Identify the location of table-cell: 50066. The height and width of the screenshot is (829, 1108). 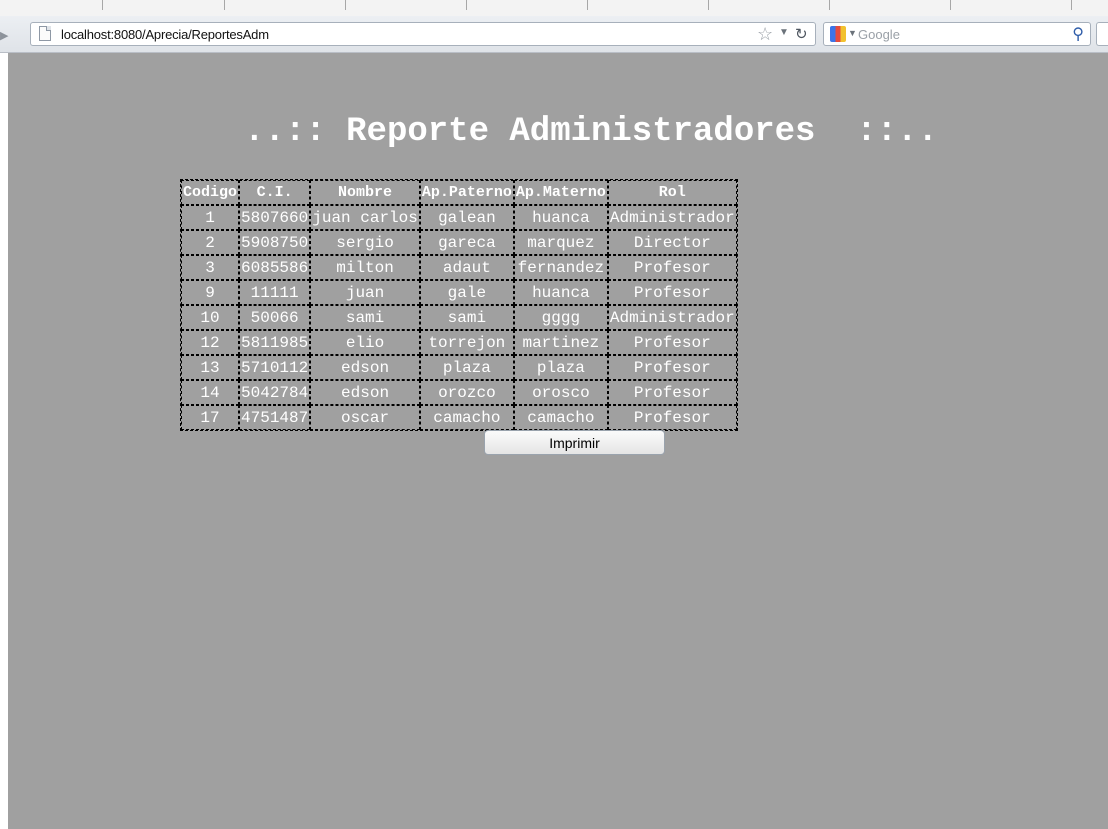
(275, 317).